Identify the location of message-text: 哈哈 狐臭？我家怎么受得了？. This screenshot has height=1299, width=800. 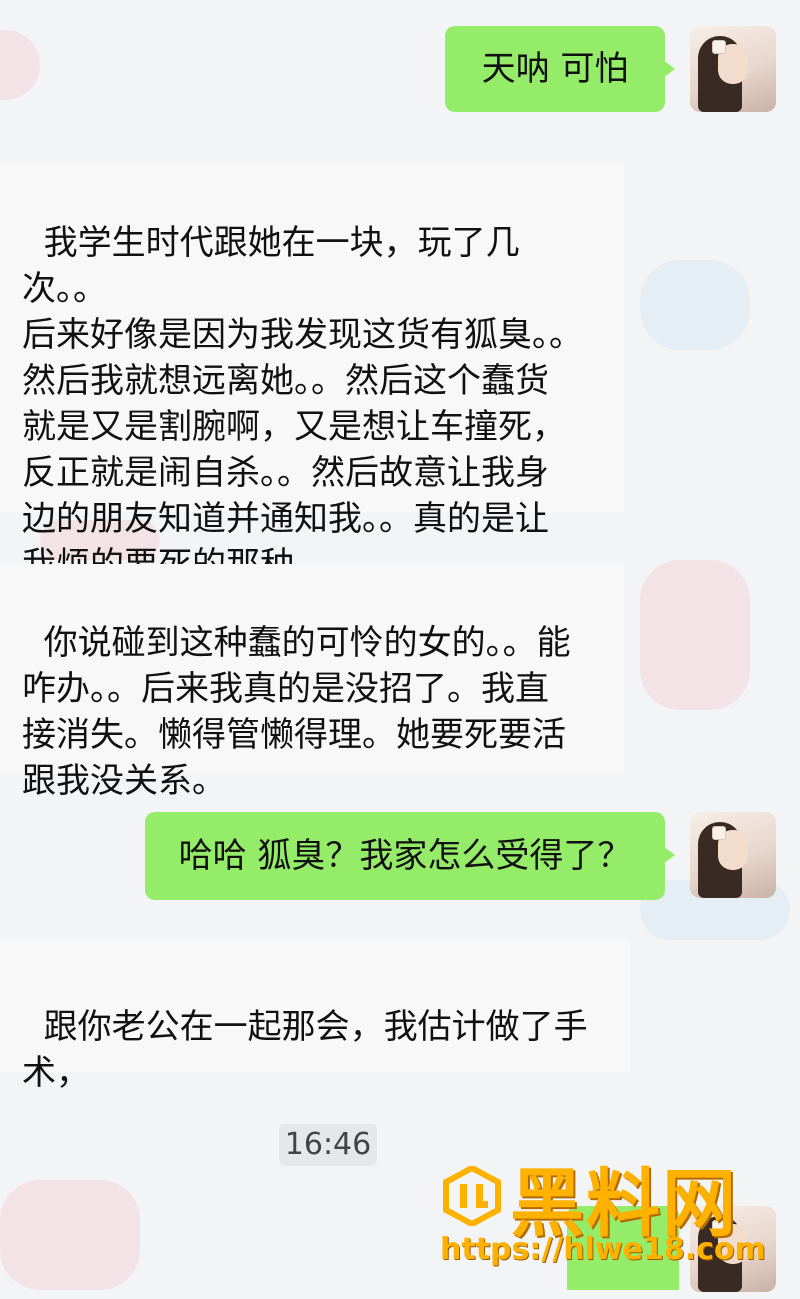
(405, 856).